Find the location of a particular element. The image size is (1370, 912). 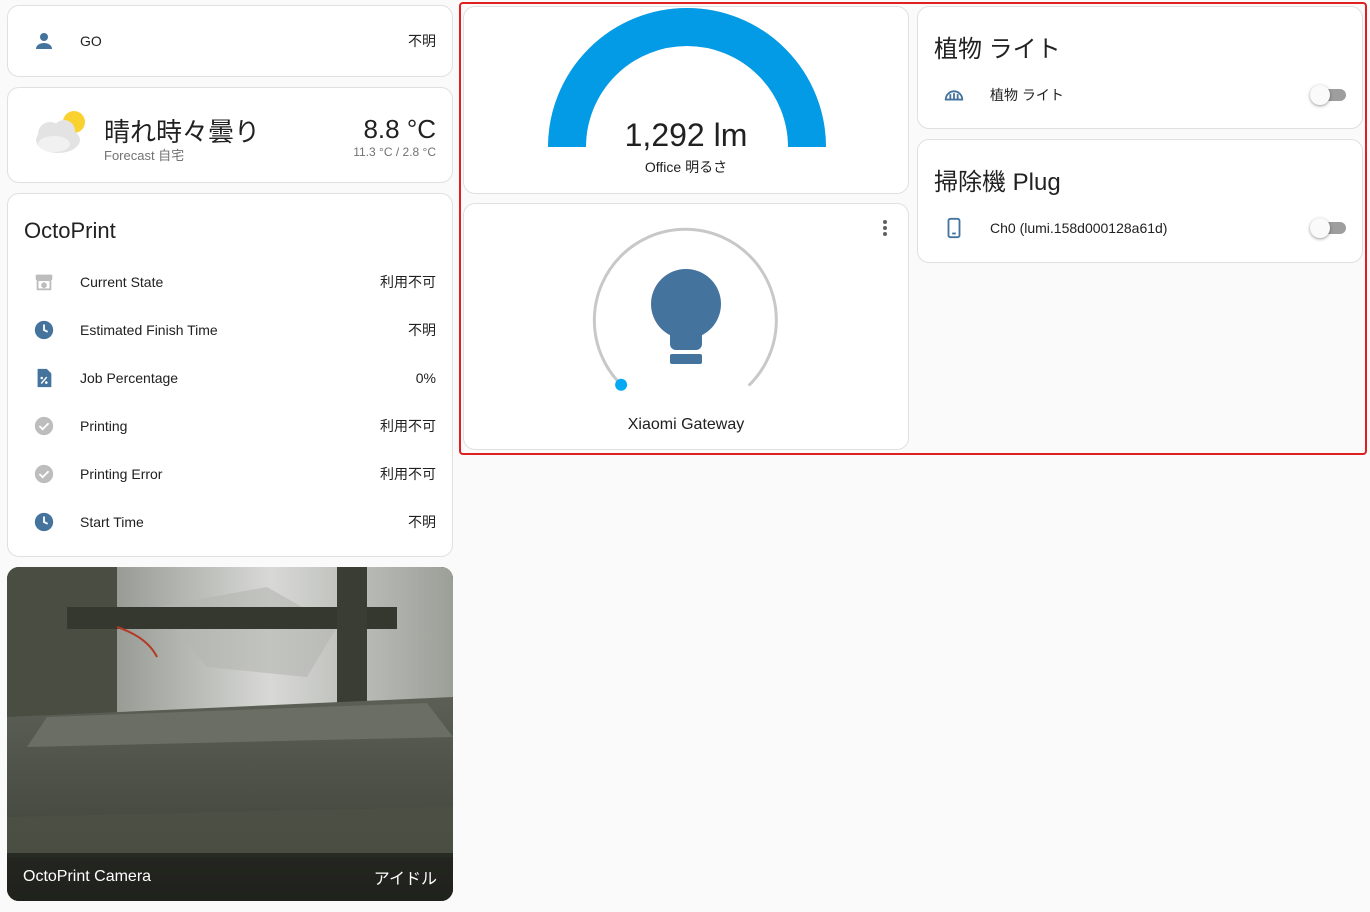

person-name: GO is located at coordinates (91, 41).